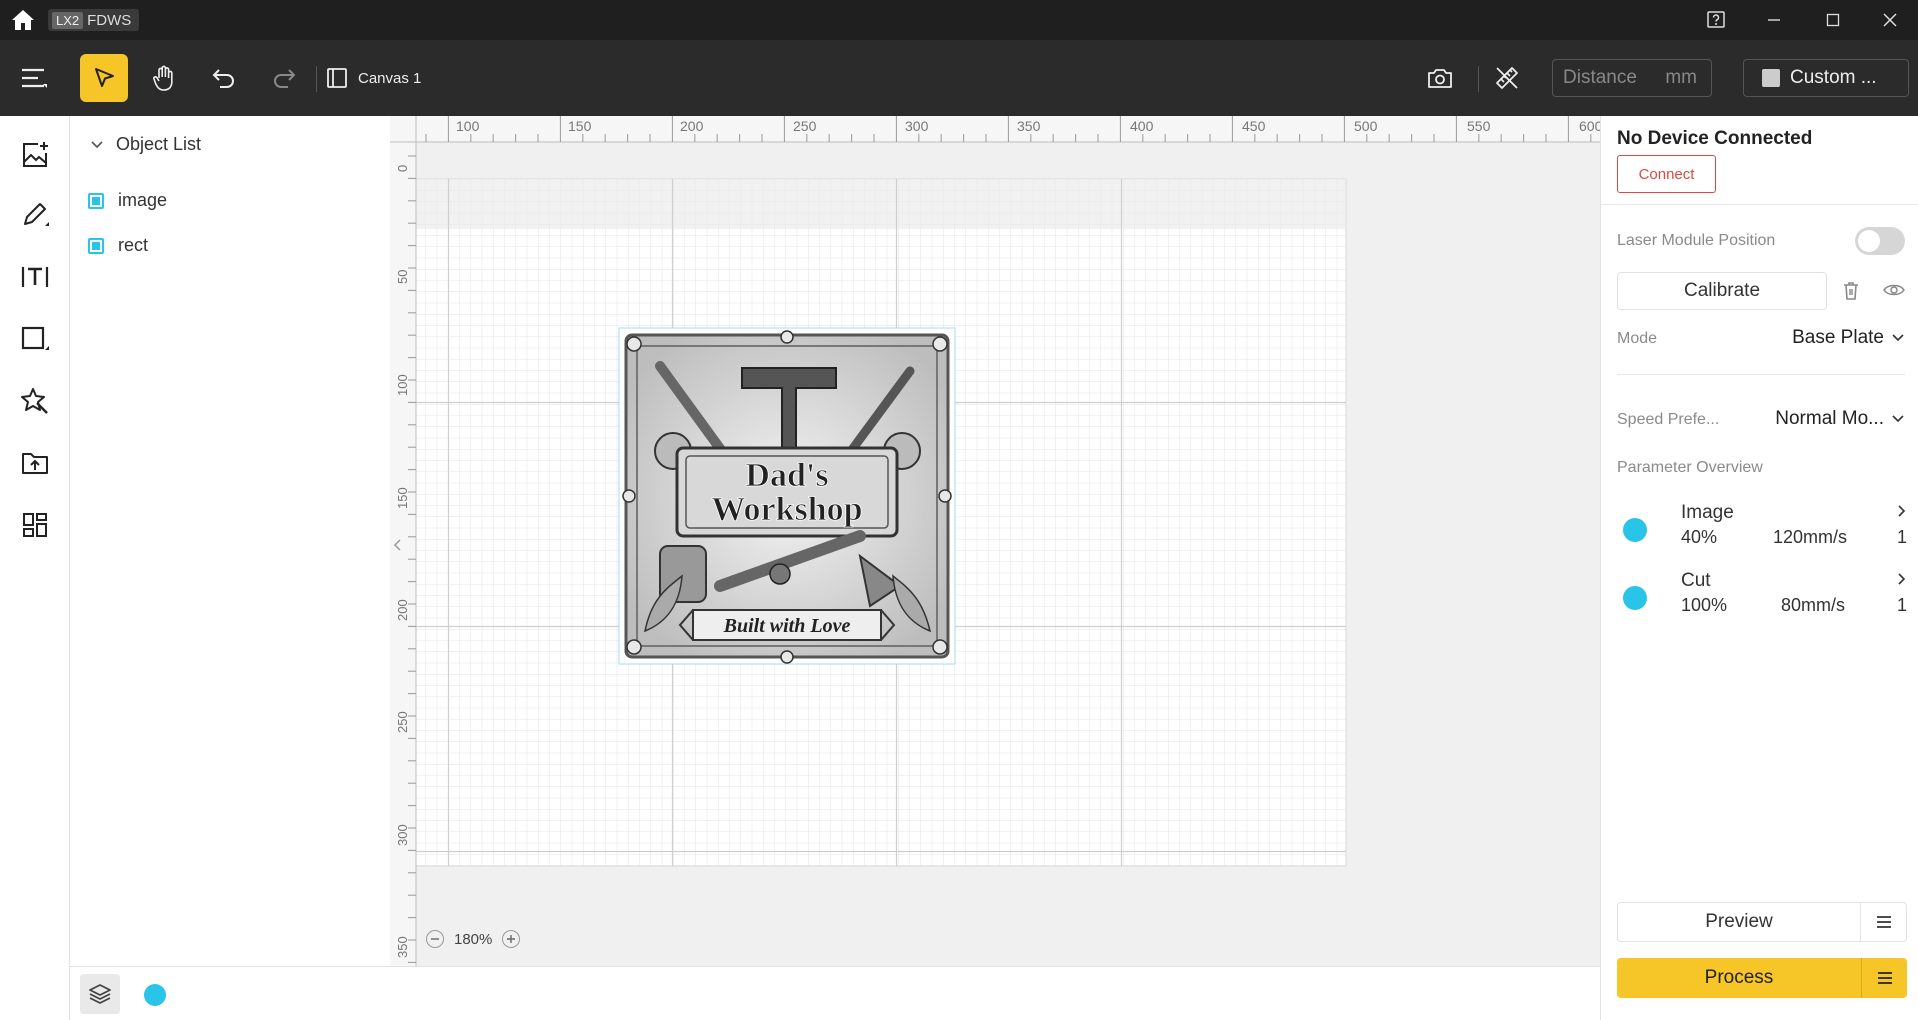 This screenshot has width=1918, height=1020. I want to click on ruler-label-x: 300, so click(917, 126).